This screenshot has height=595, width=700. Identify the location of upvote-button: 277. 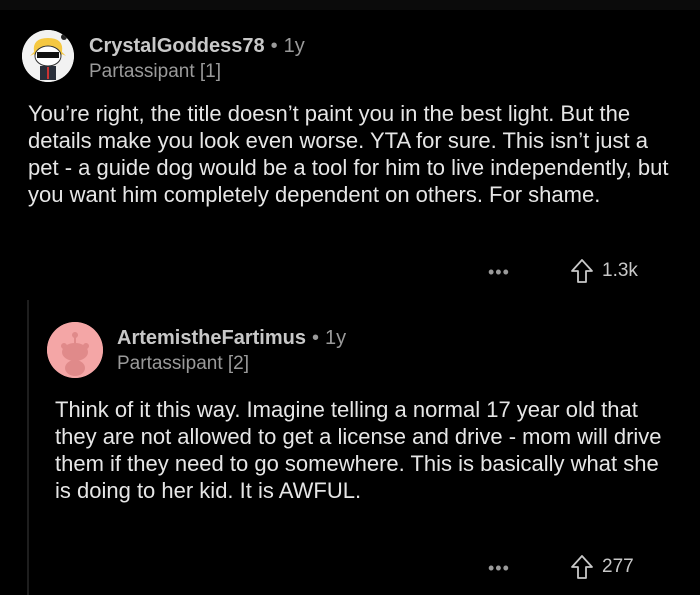
(602, 567).